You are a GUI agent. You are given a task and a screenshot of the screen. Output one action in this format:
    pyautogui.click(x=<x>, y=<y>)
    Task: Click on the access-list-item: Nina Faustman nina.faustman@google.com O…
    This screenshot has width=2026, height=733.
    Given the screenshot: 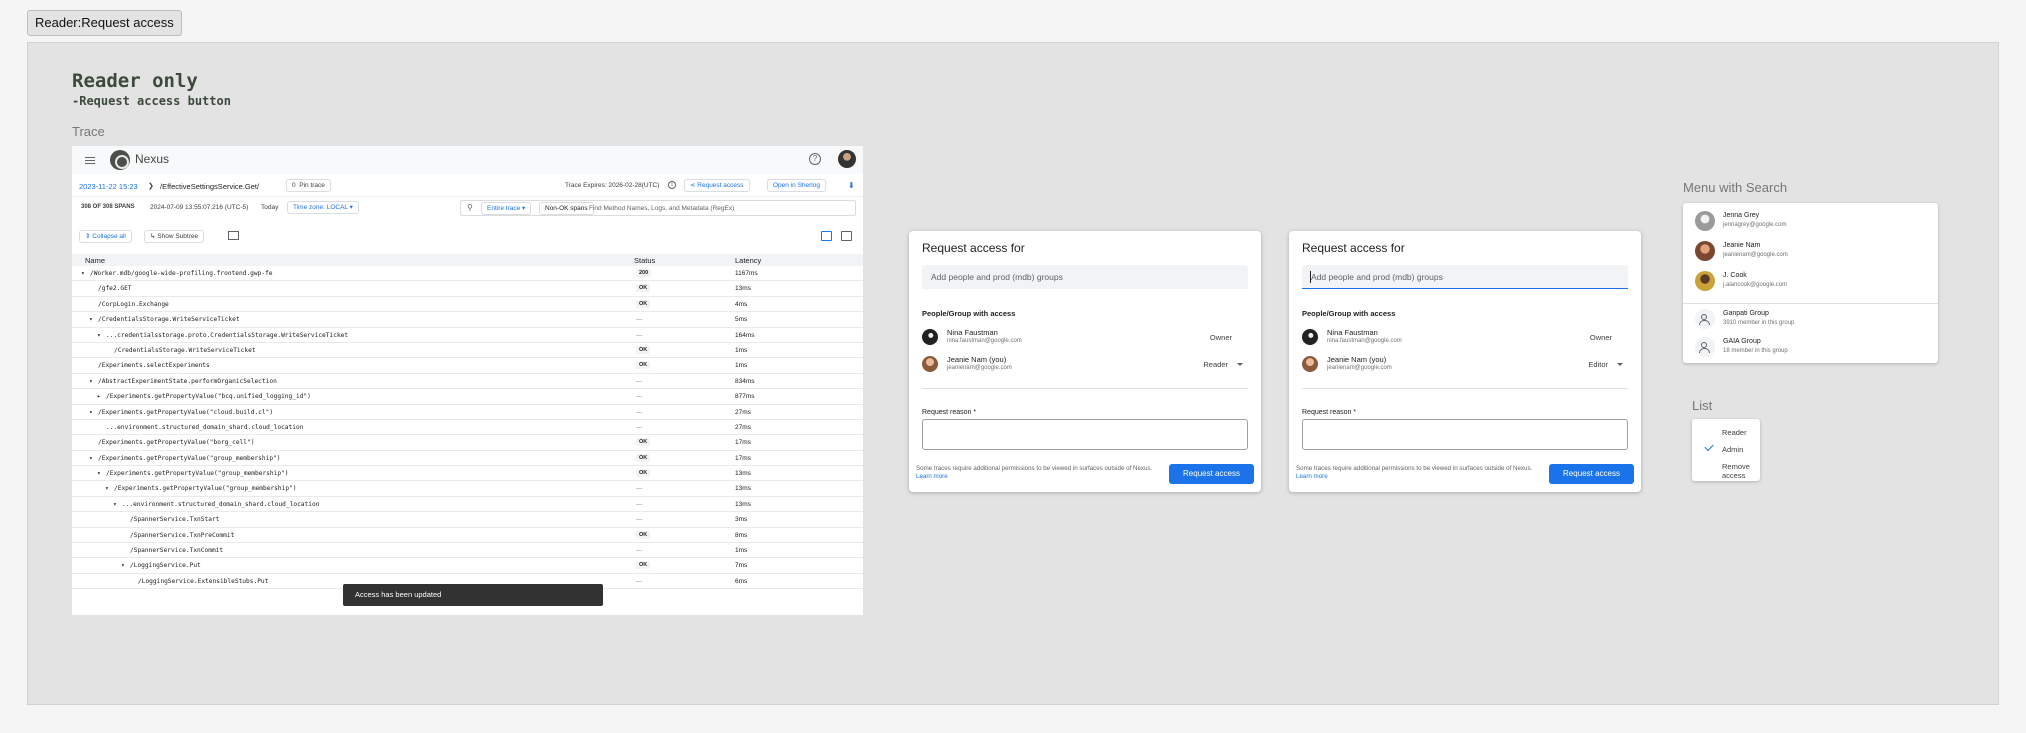 What is the action you would take?
    pyautogui.click(x=1085, y=338)
    